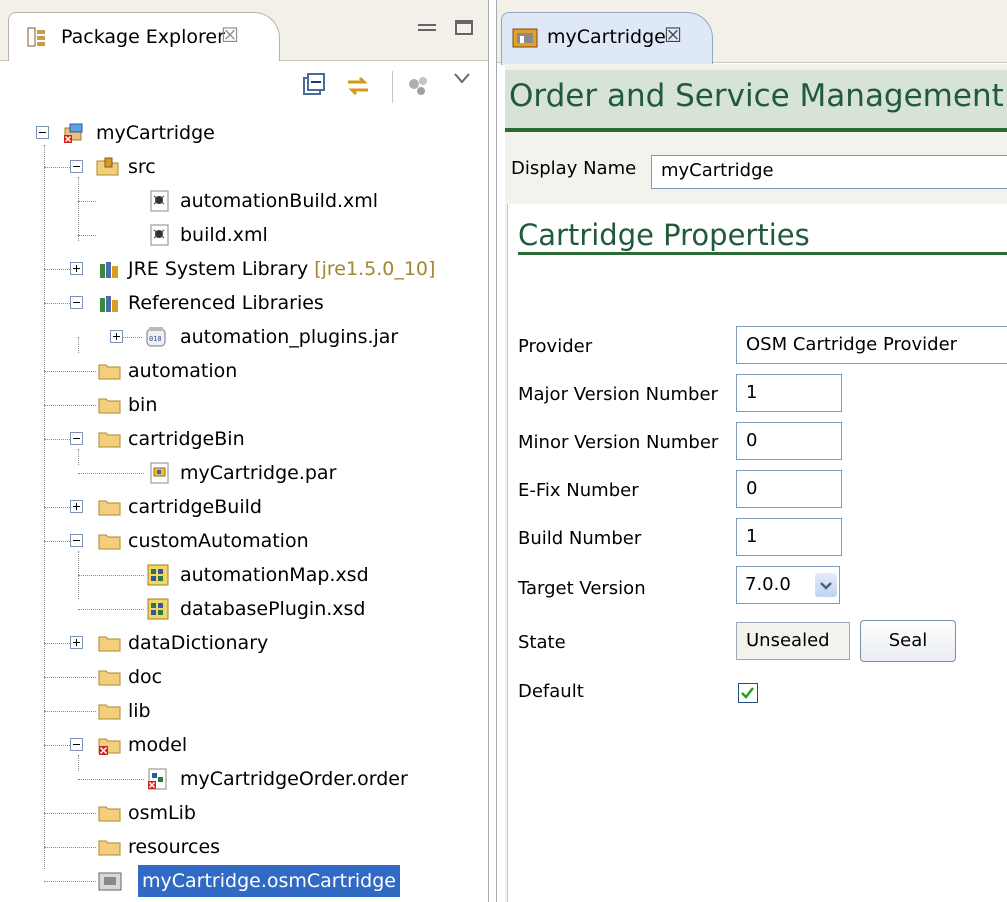 The image size is (1007, 902). I want to click on section-divider, so click(762, 253).